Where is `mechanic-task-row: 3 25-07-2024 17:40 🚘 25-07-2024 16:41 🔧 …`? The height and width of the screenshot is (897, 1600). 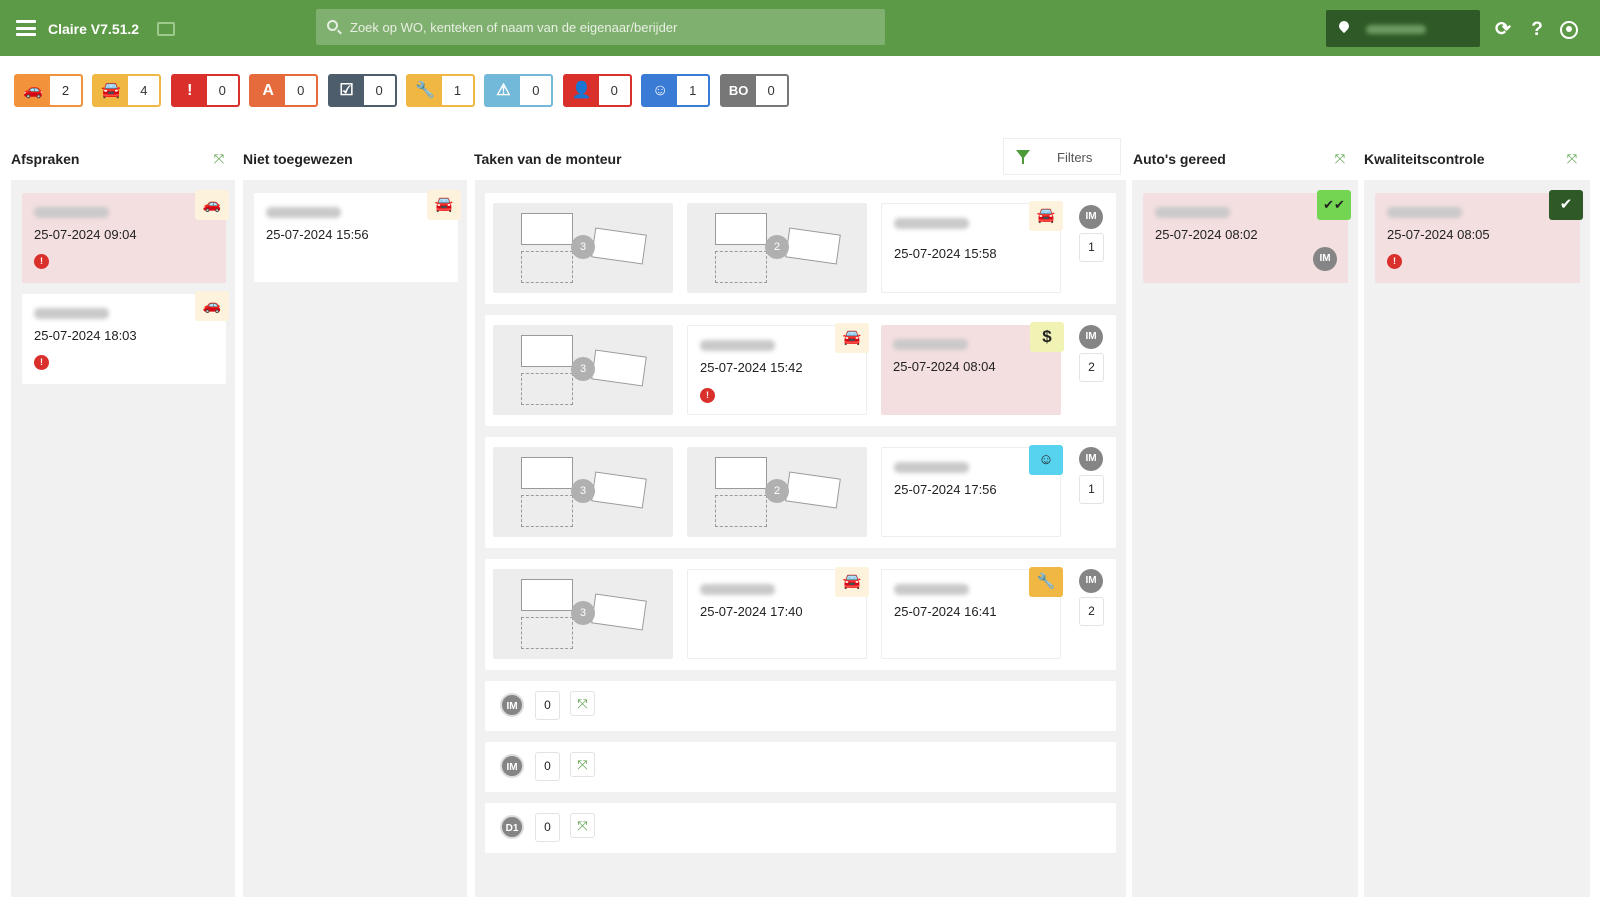
mechanic-task-row: 3 25-07-2024 17:40 🚘 25-07-2024 16:41 🔧 … is located at coordinates (800, 614).